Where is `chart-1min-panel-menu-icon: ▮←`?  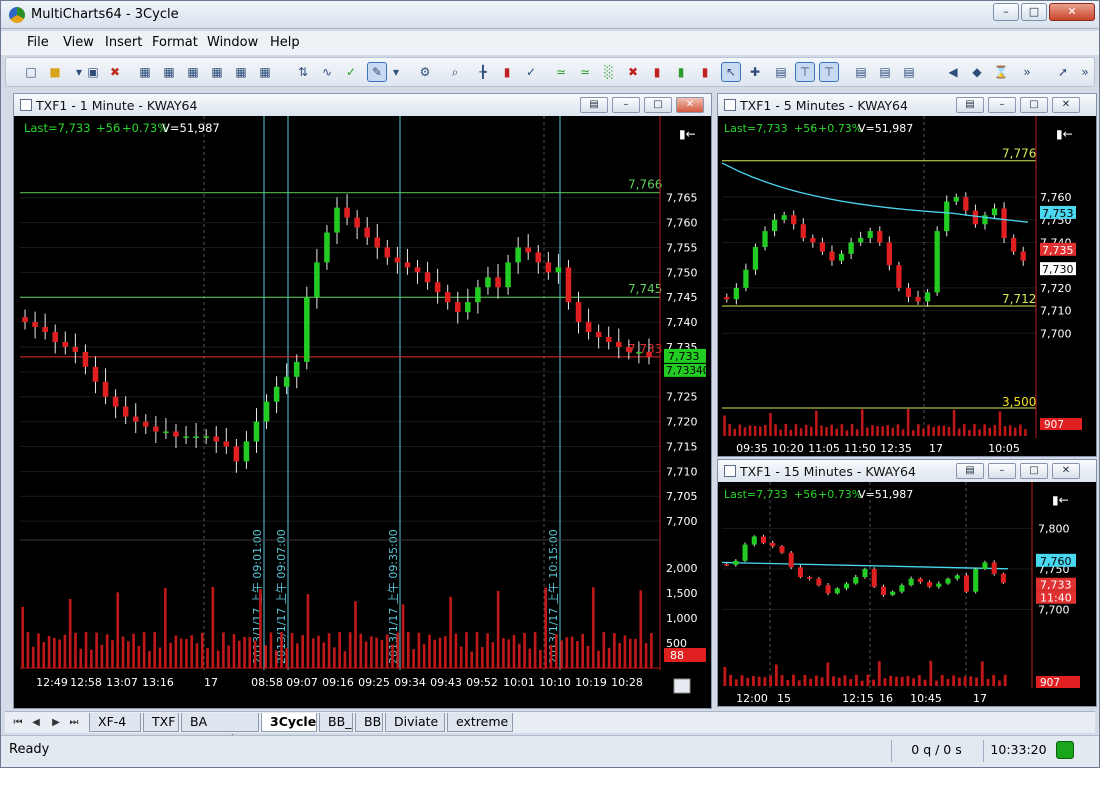
chart-1min-panel-menu-icon: ▮← is located at coordinates (687, 134).